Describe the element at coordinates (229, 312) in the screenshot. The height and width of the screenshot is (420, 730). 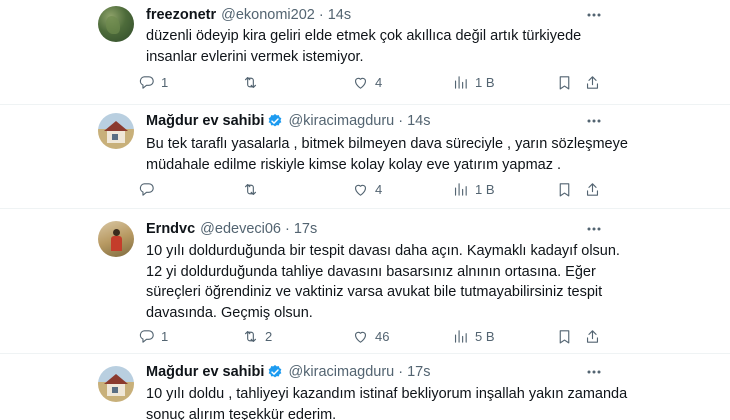
I see `tweet-text-line: davasında. Geçmiş olsun.` at that location.